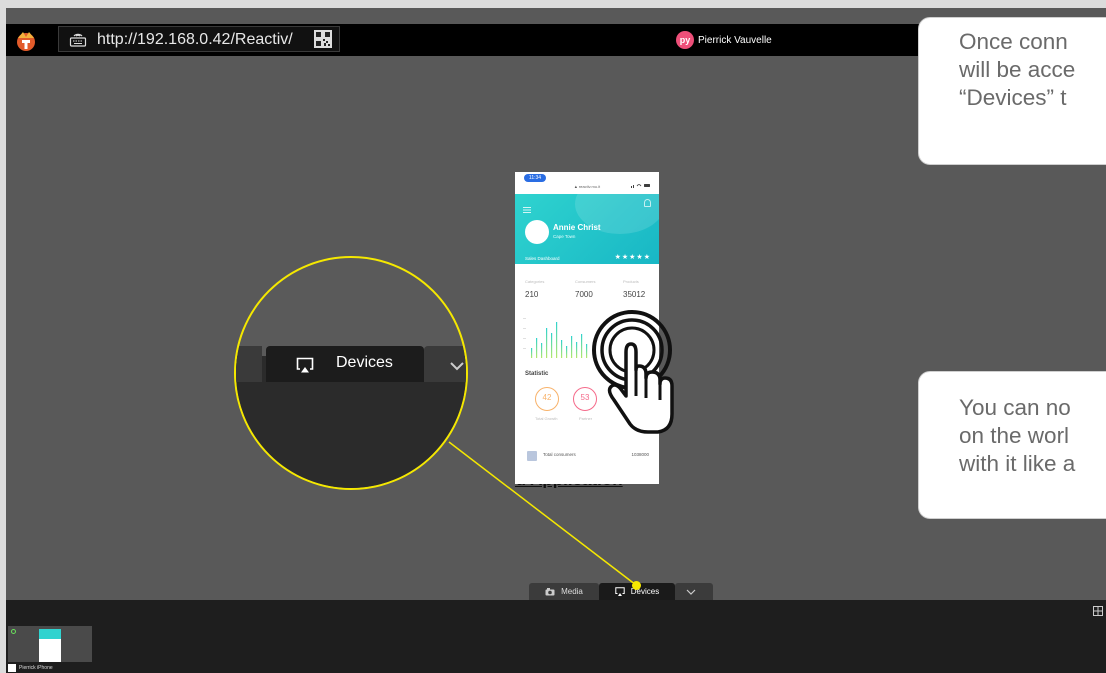  What do you see at coordinates (537, 232) in the screenshot?
I see `profile-avatar` at bounding box center [537, 232].